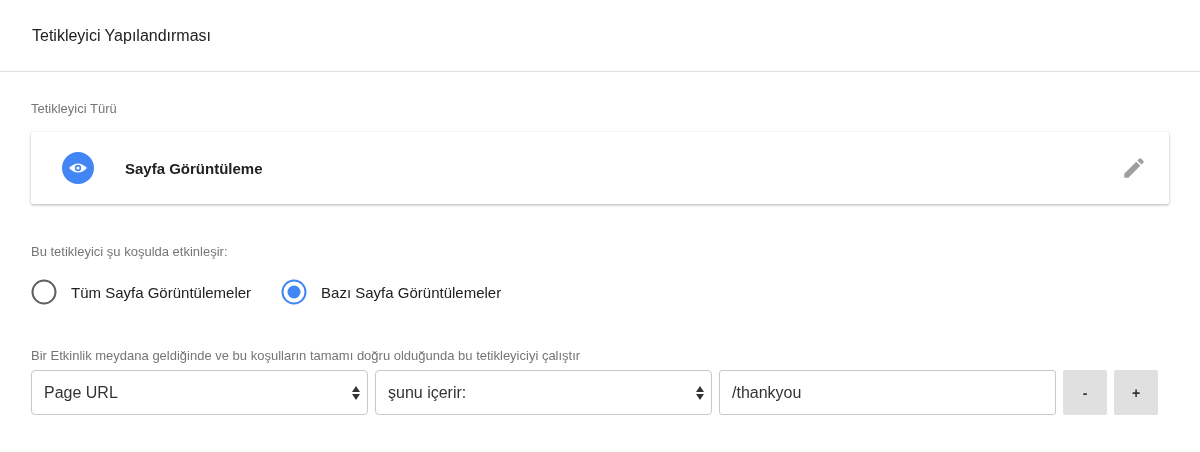 The height and width of the screenshot is (452, 1200). Describe the element at coordinates (194, 168) in the screenshot. I see `trigger-type-name: Sayfa Görüntüleme` at that location.